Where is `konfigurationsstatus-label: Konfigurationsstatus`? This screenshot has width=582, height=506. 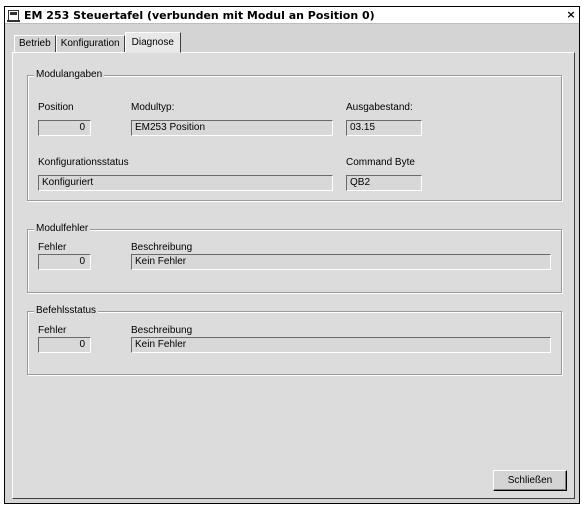
konfigurationsstatus-label: Konfigurationsstatus is located at coordinates (83, 162).